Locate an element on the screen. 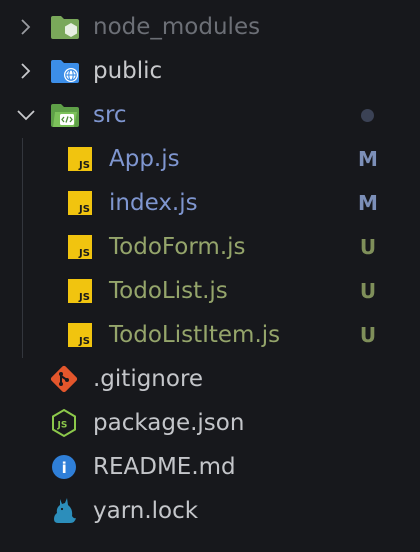  file-label: TodoForm.js is located at coordinates (177, 247).